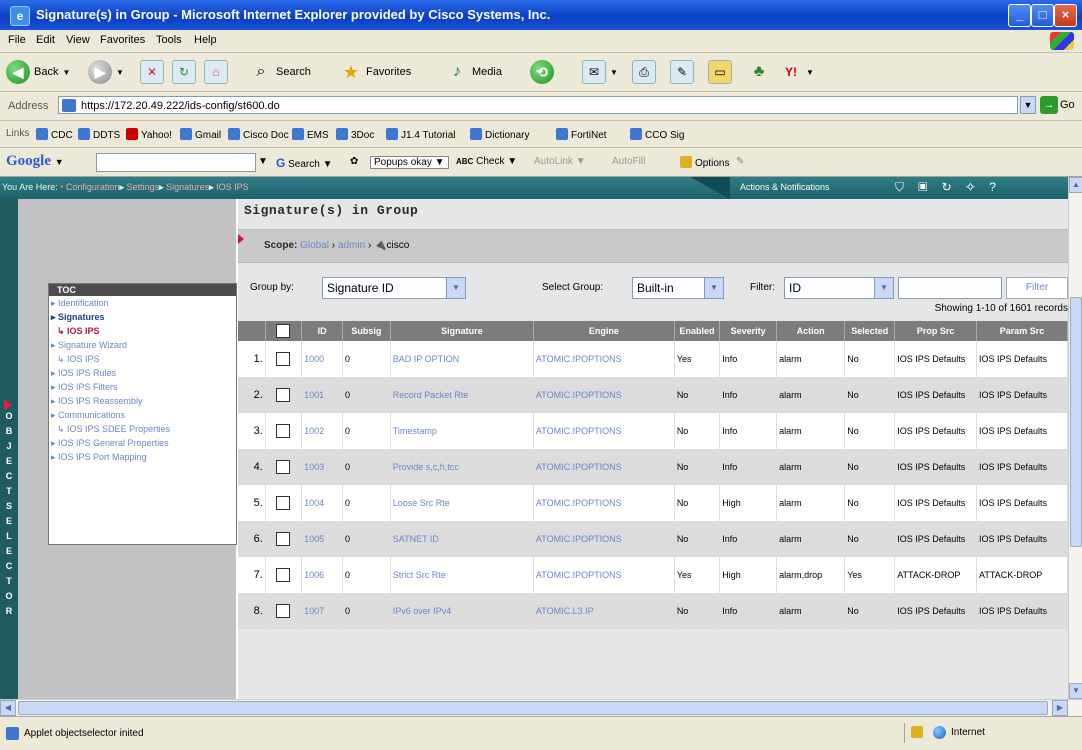 The width and height of the screenshot is (1082, 750). I want to click on actions-notifications-link: Actions & Notifications, so click(785, 187).